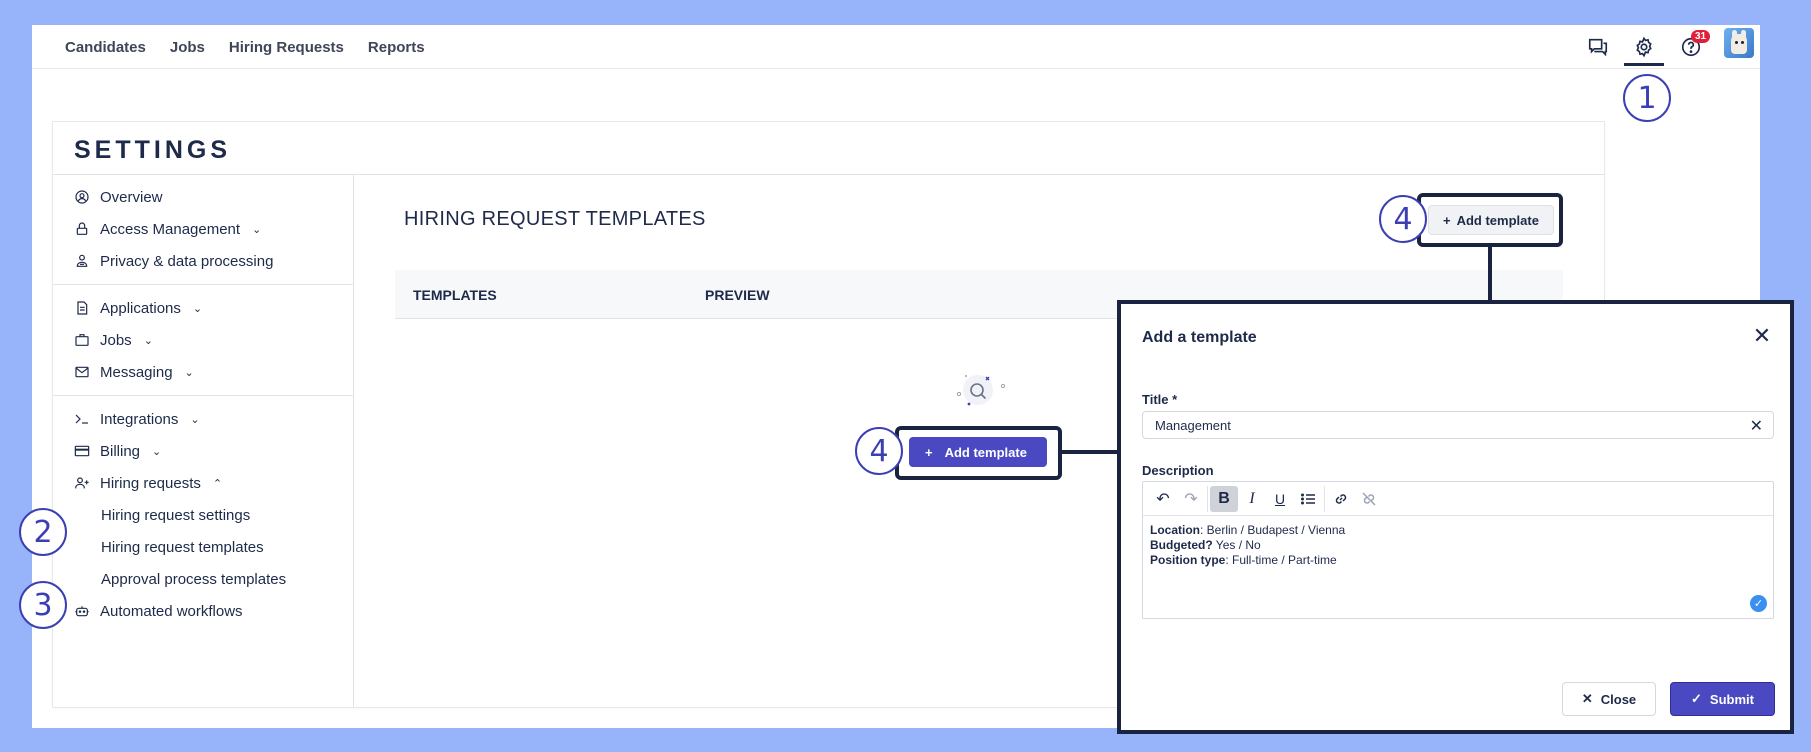 This screenshot has height=752, width=1811. Describe the element at coordinates (1403, 219) in the screenshot. I see `callout-4-top: 4` at that location.